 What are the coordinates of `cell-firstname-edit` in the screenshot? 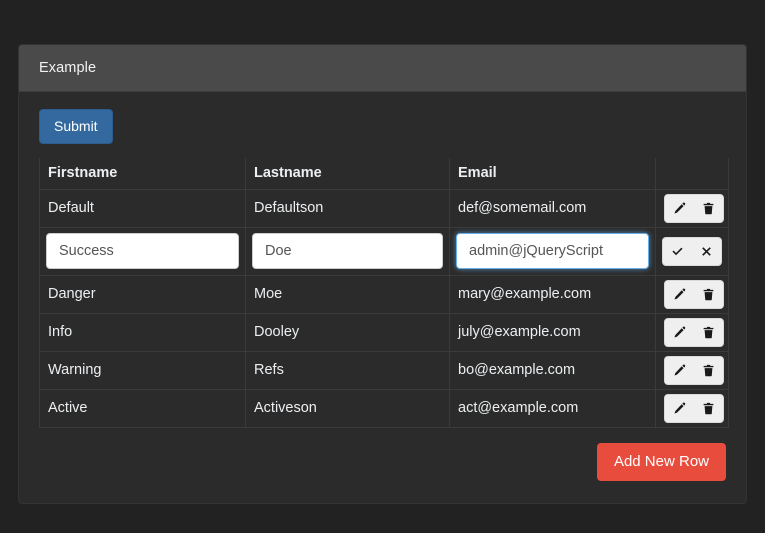 It's located at (142, 251).